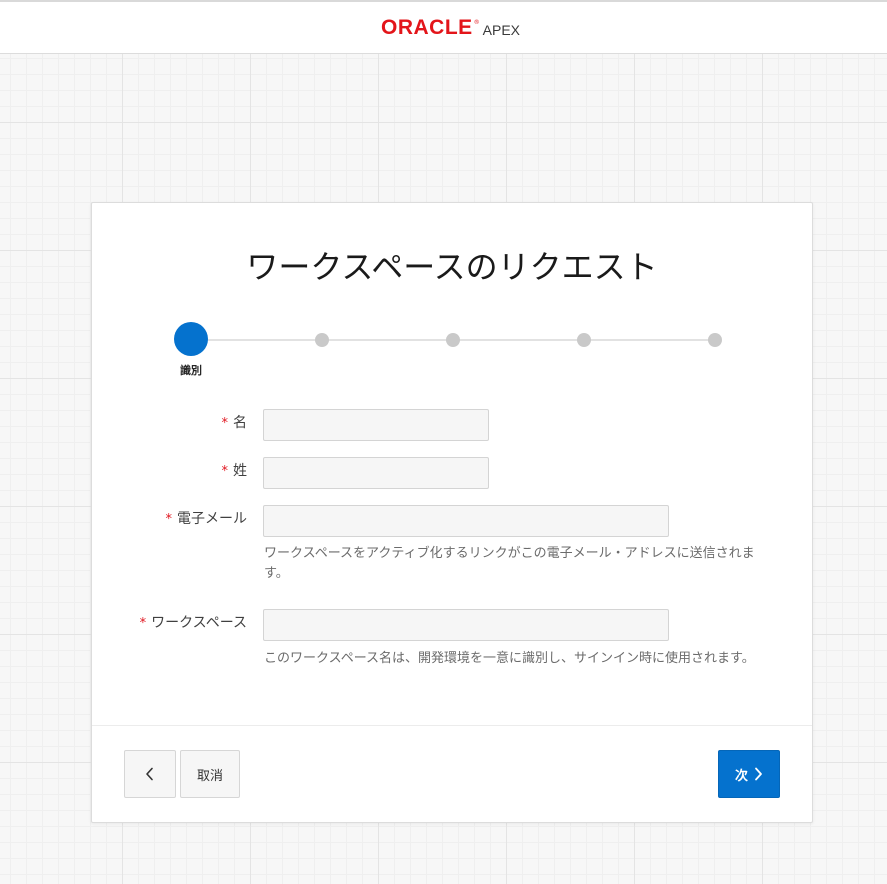 This screenshot has width=887, height=884. What do you see at coordinates (758, 774) in the screenshot?
I see `chevron-right-icon` at bounding box center [758, 774].